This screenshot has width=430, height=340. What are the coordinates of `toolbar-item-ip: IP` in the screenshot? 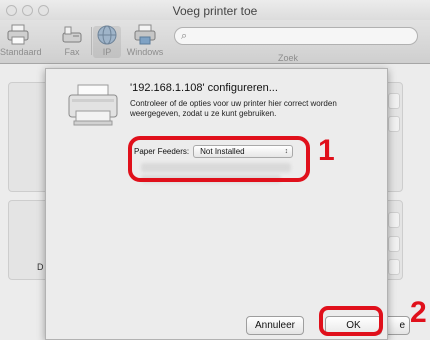 It's located at (107, 40).